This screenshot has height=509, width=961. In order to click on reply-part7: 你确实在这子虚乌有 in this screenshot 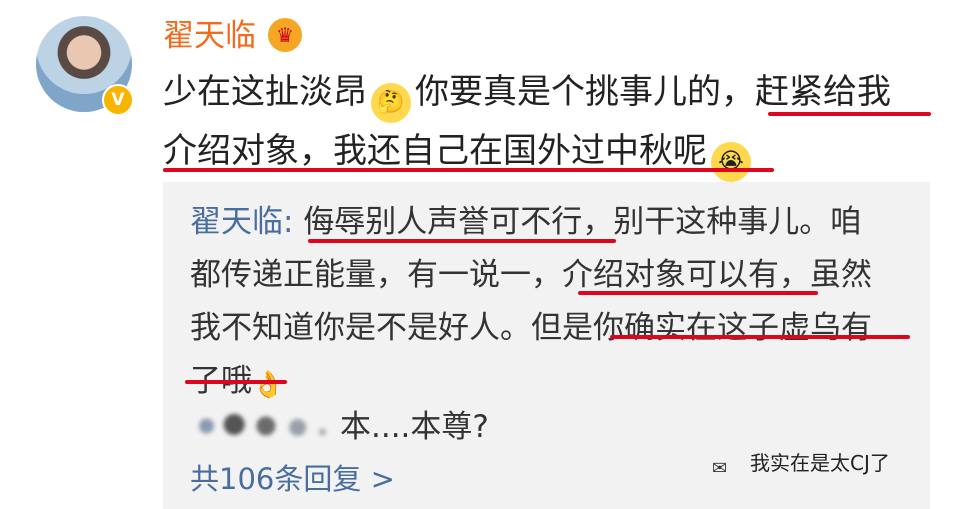, I will do `click(732, 328)`.